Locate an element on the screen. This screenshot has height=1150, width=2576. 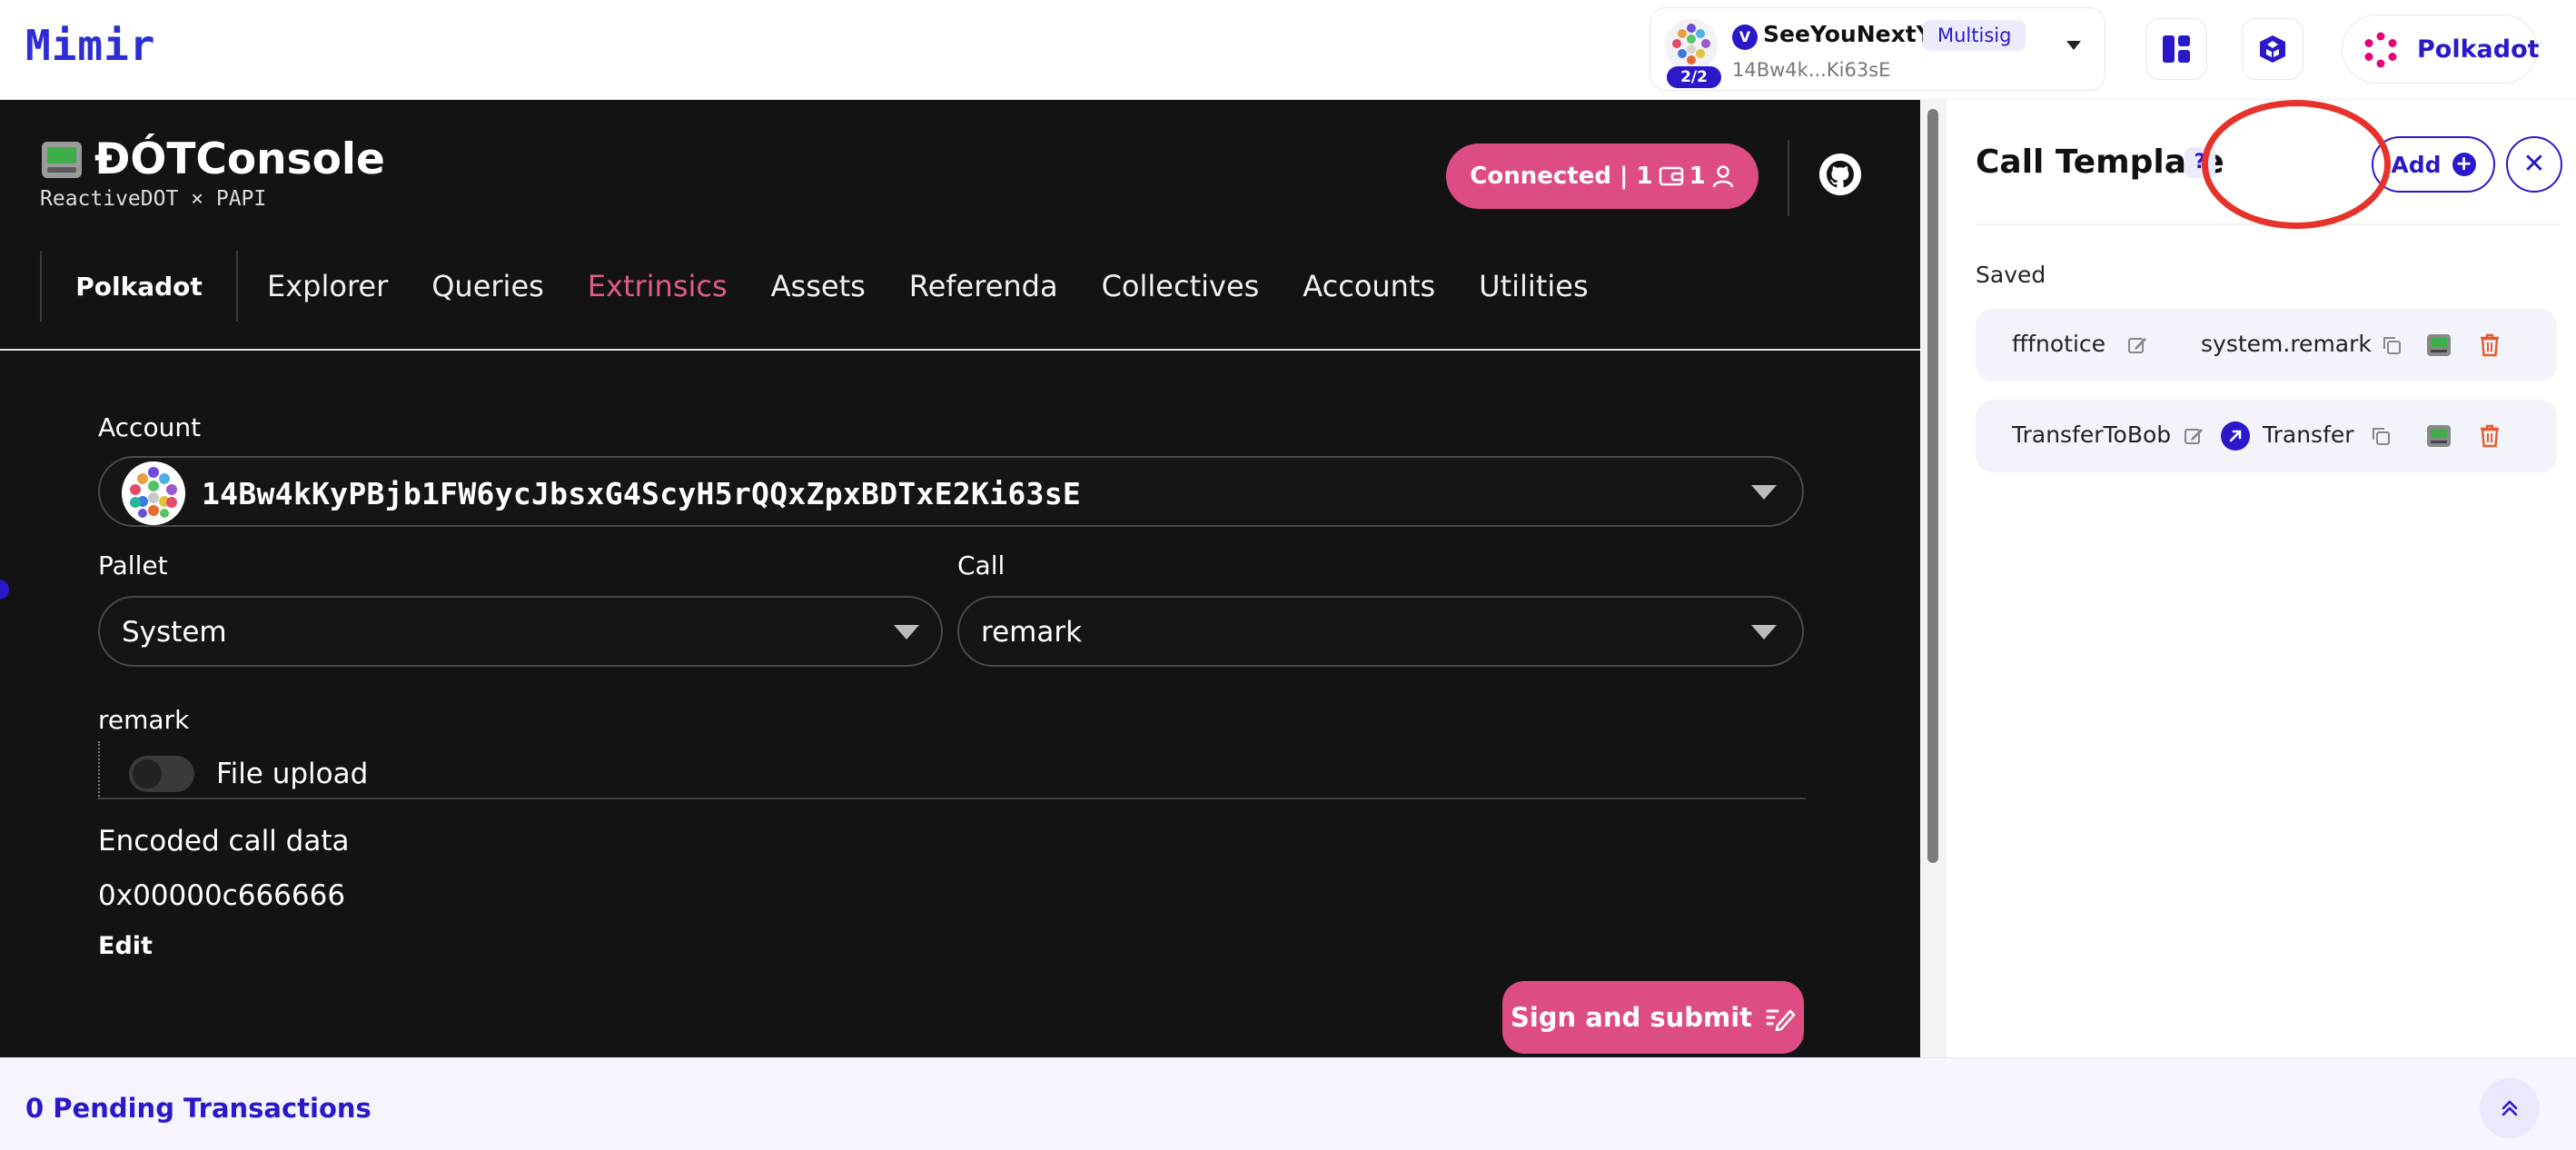
chain-selector: Polkadot is located at coordinates (139, 286).